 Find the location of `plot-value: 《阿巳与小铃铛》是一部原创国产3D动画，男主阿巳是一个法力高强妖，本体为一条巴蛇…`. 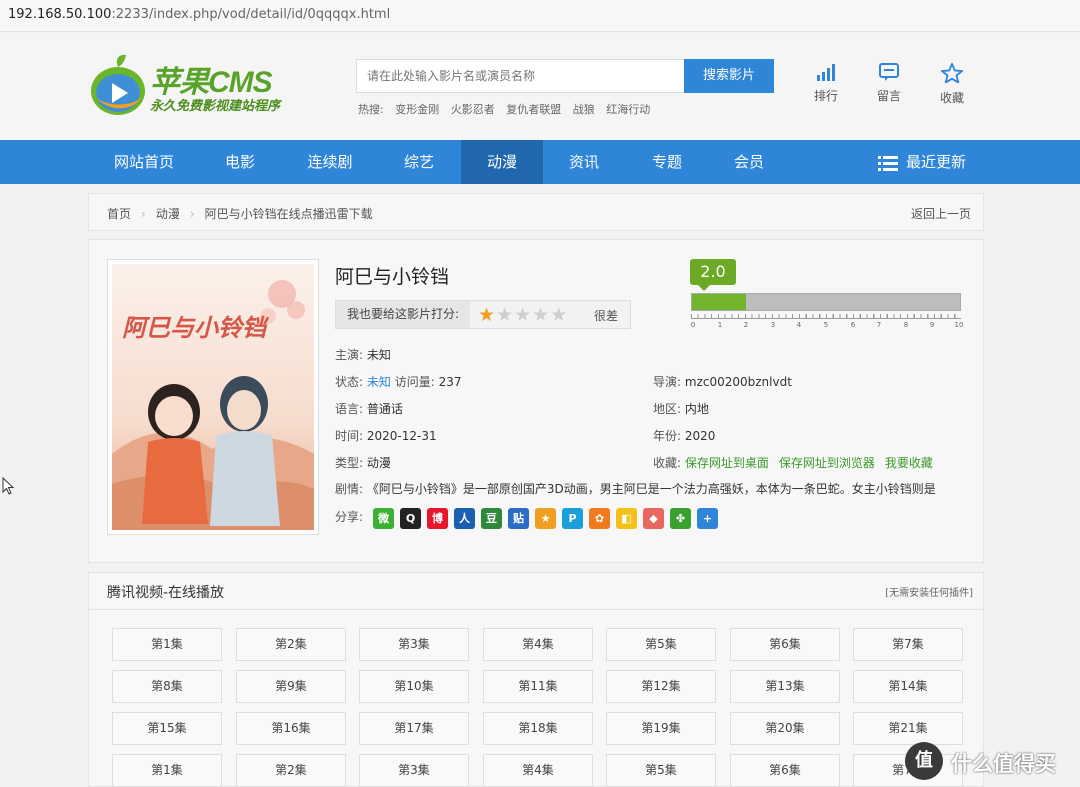

plot-value: 《阿巳与小铃铛》是一部原创国产3D动画，男主阿巳是一个法力高强妖，本体为一条巴蛇… is located at coordinates (651, 489).